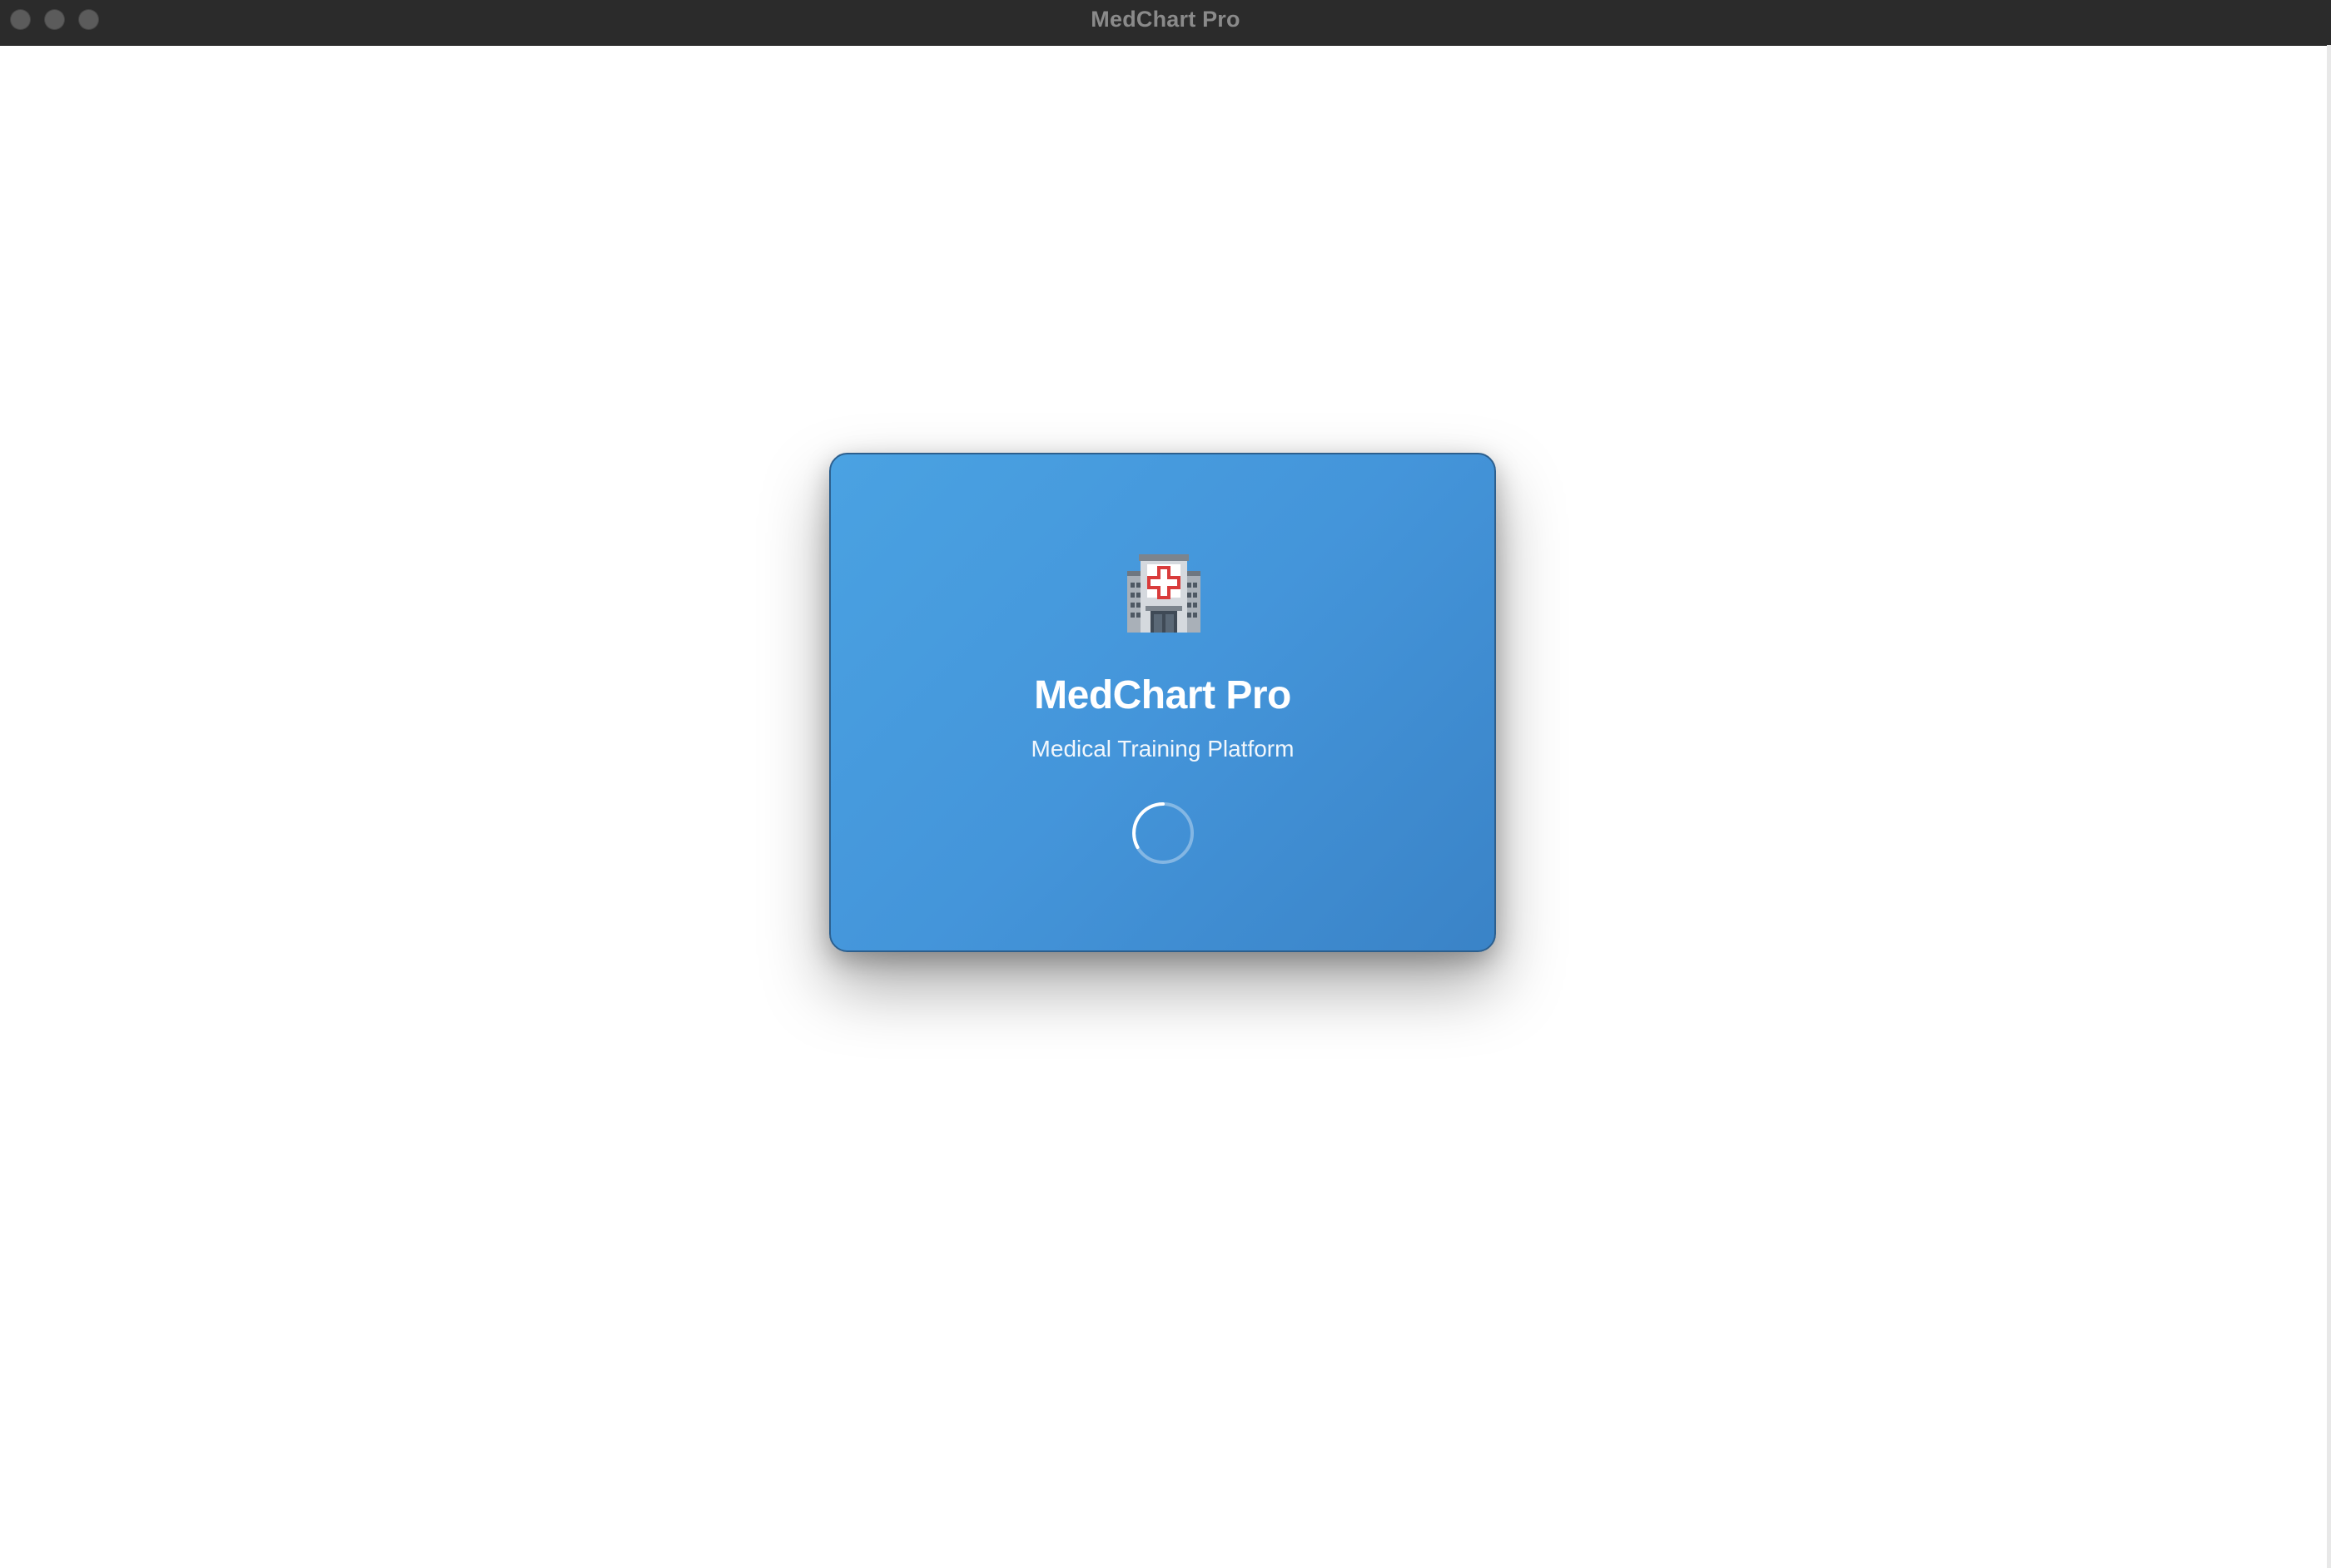 Image resolution: width=2331 pixels, height=1568 pixels. Describe the element at coordinates (2329, 806) in the screenshot. I see `window-edge` at that location.